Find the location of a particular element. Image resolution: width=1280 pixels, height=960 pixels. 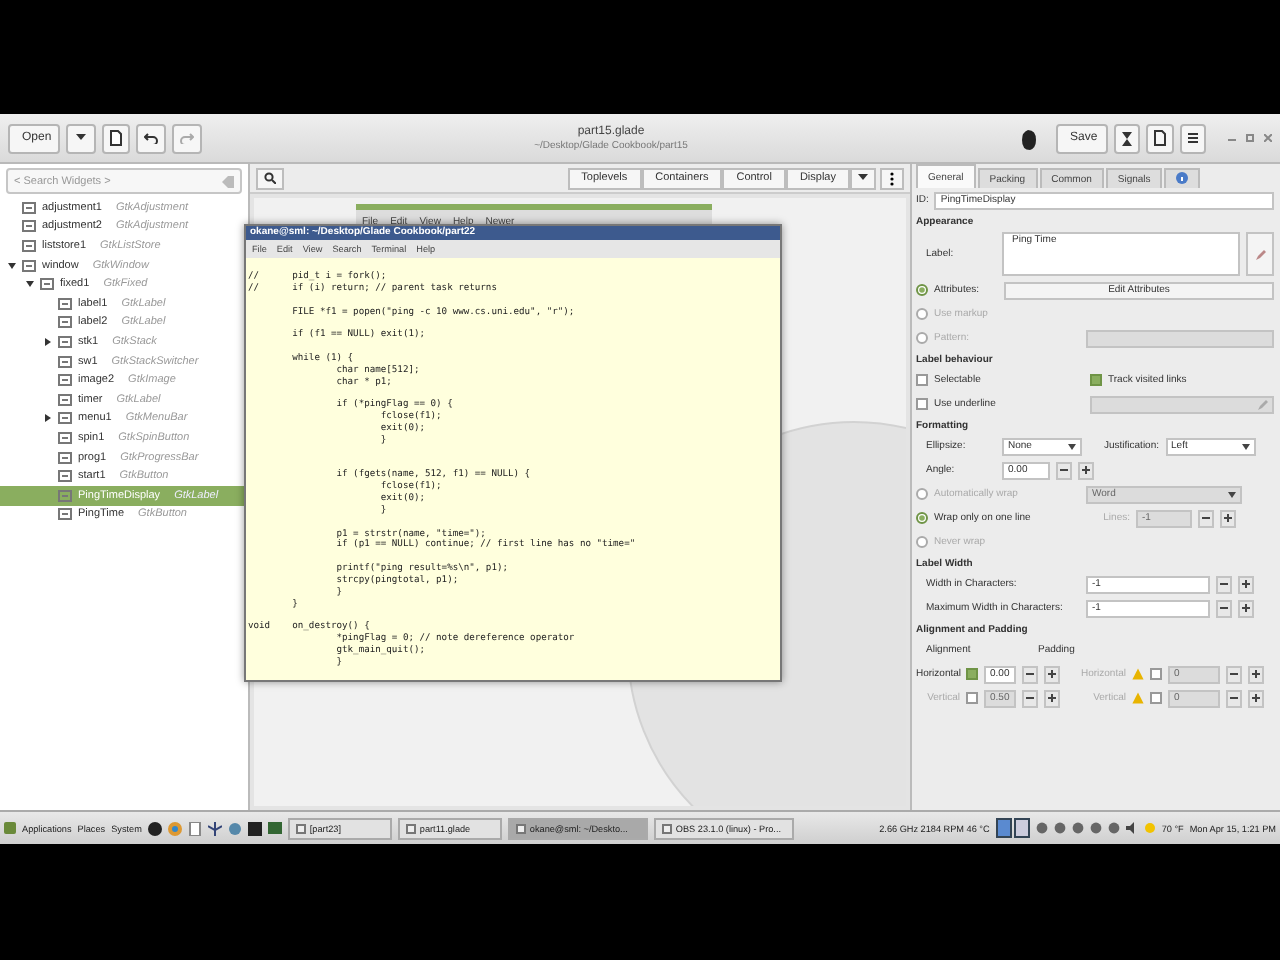

link-field is located at coordinates (1182, 404).